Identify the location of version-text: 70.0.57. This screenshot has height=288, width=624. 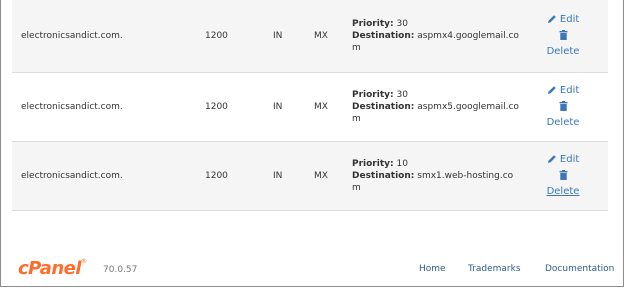
(120, 270).